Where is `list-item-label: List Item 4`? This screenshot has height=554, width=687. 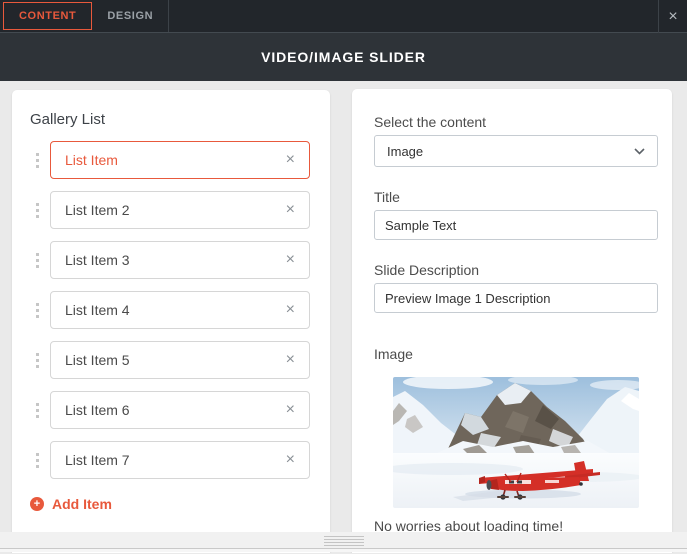
list-item-label: List Item 4 is located at coordinates (97, 310).